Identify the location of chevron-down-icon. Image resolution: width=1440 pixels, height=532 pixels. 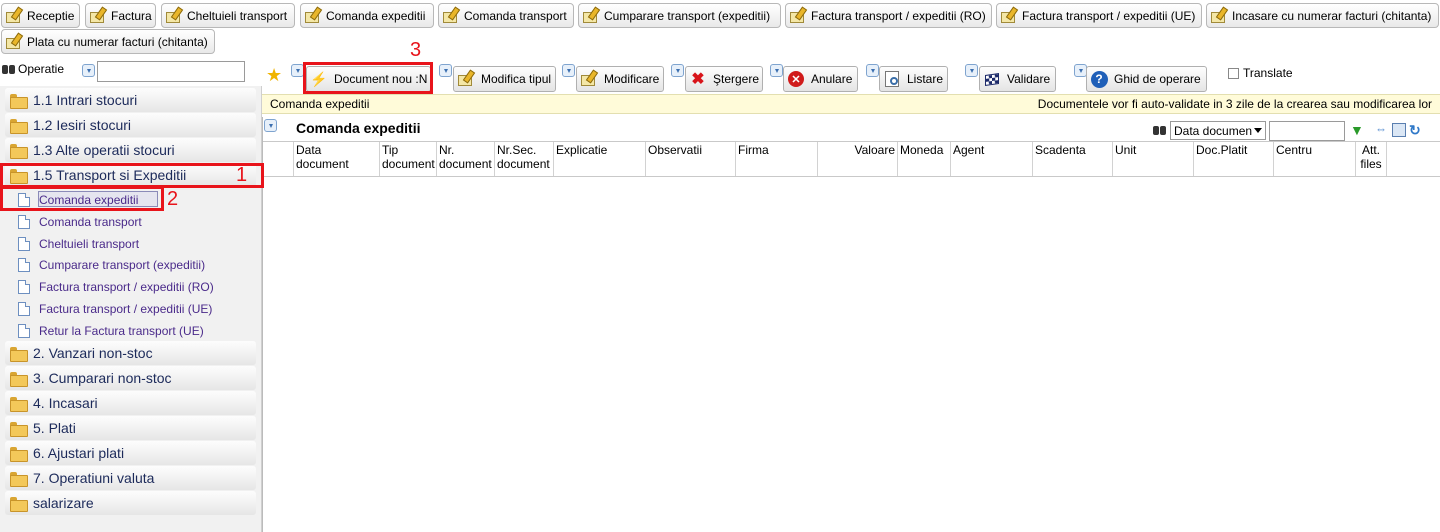
(1258, 130).